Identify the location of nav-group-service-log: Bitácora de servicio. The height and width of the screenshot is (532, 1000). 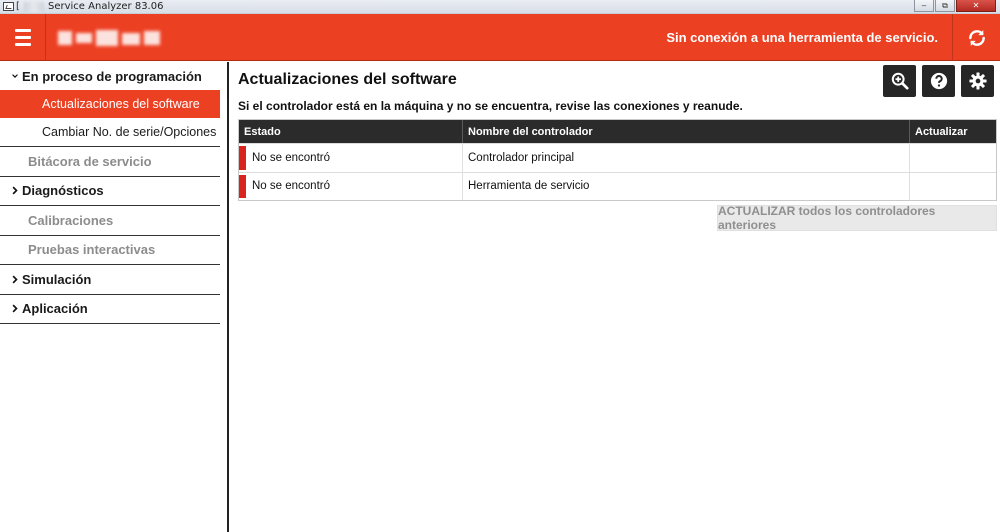
(110, 162).